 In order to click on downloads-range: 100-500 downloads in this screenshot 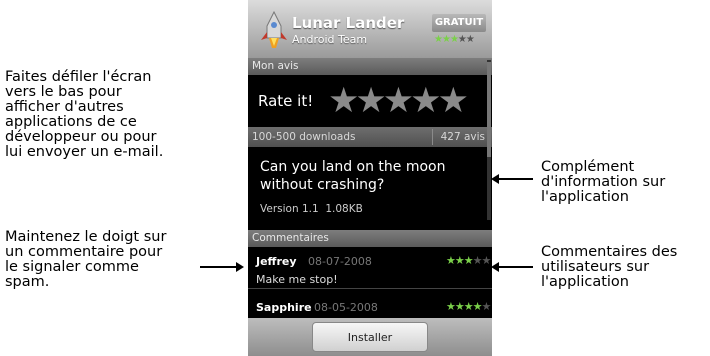, I will do `click(304, 137)`.